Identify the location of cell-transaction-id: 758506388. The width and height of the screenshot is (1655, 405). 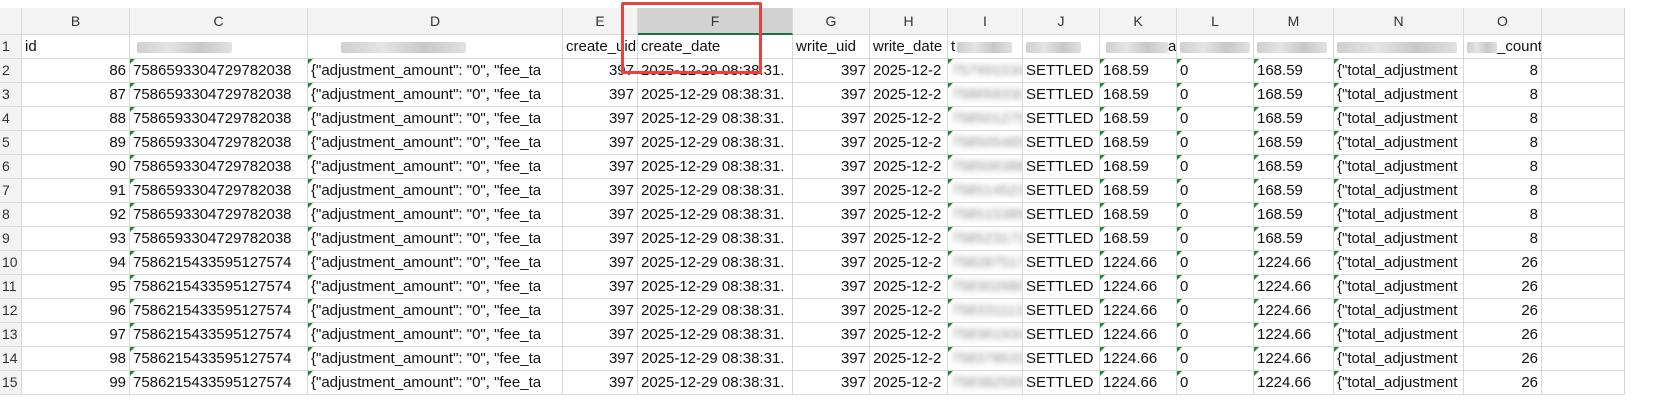
(985, 167).